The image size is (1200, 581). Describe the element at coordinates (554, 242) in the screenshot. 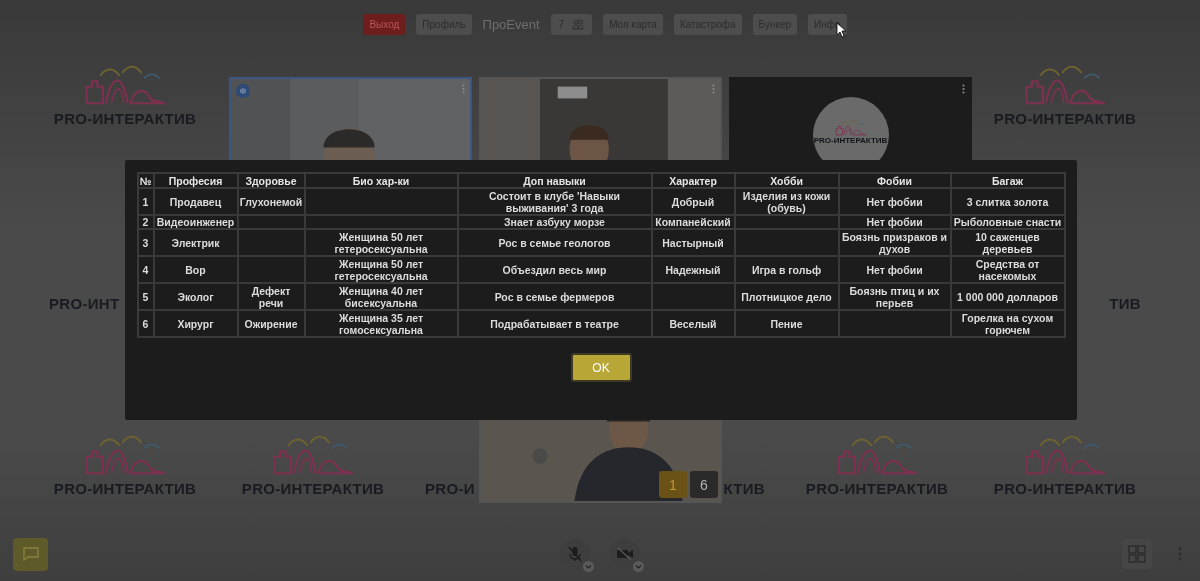

I see `table-cell: Рос в семье геологов` at that location.